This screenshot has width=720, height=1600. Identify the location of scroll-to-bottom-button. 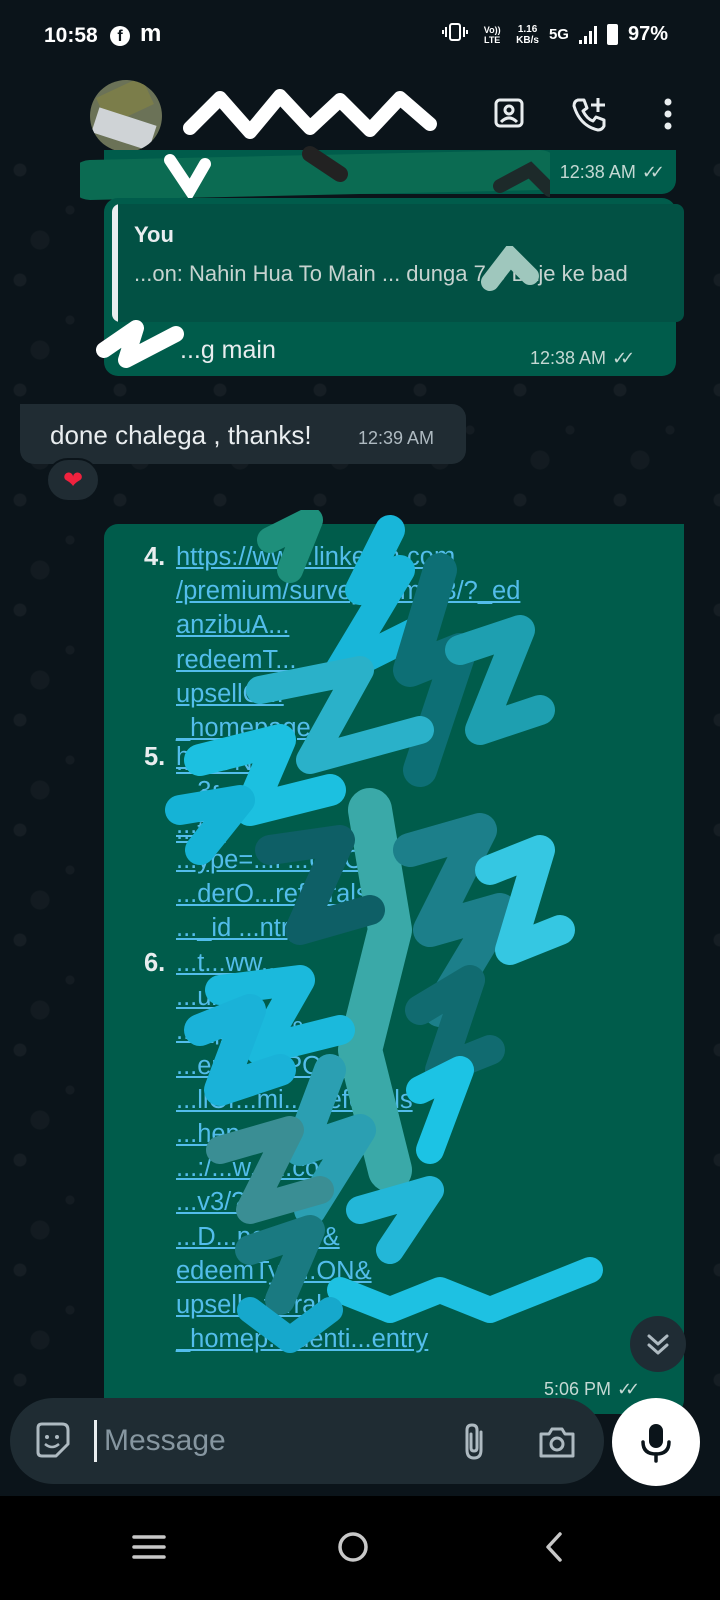
(658, 1344).